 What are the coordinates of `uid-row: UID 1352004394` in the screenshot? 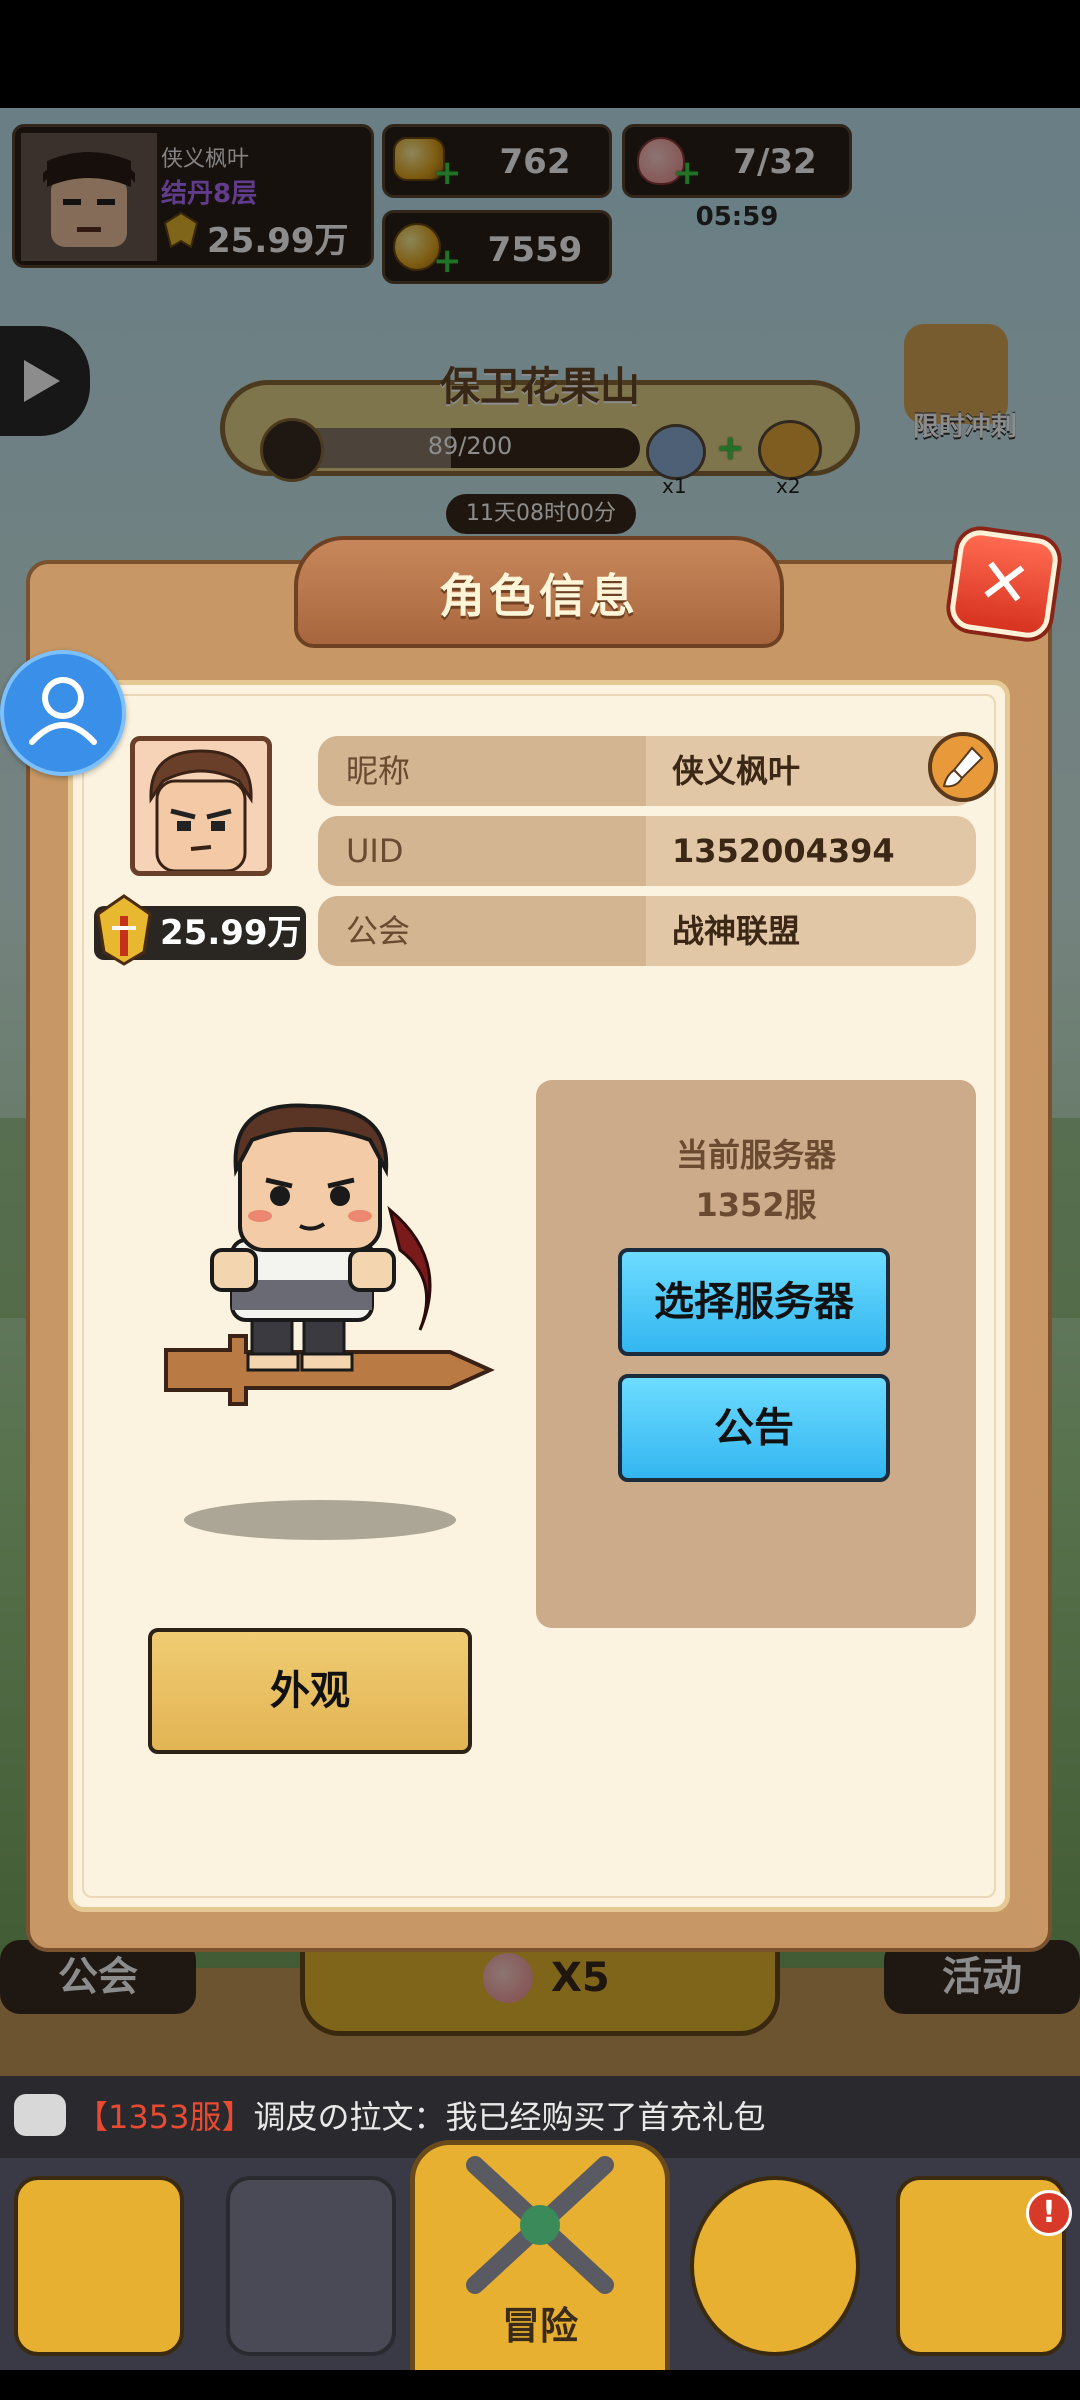 It's located at (647, 851).